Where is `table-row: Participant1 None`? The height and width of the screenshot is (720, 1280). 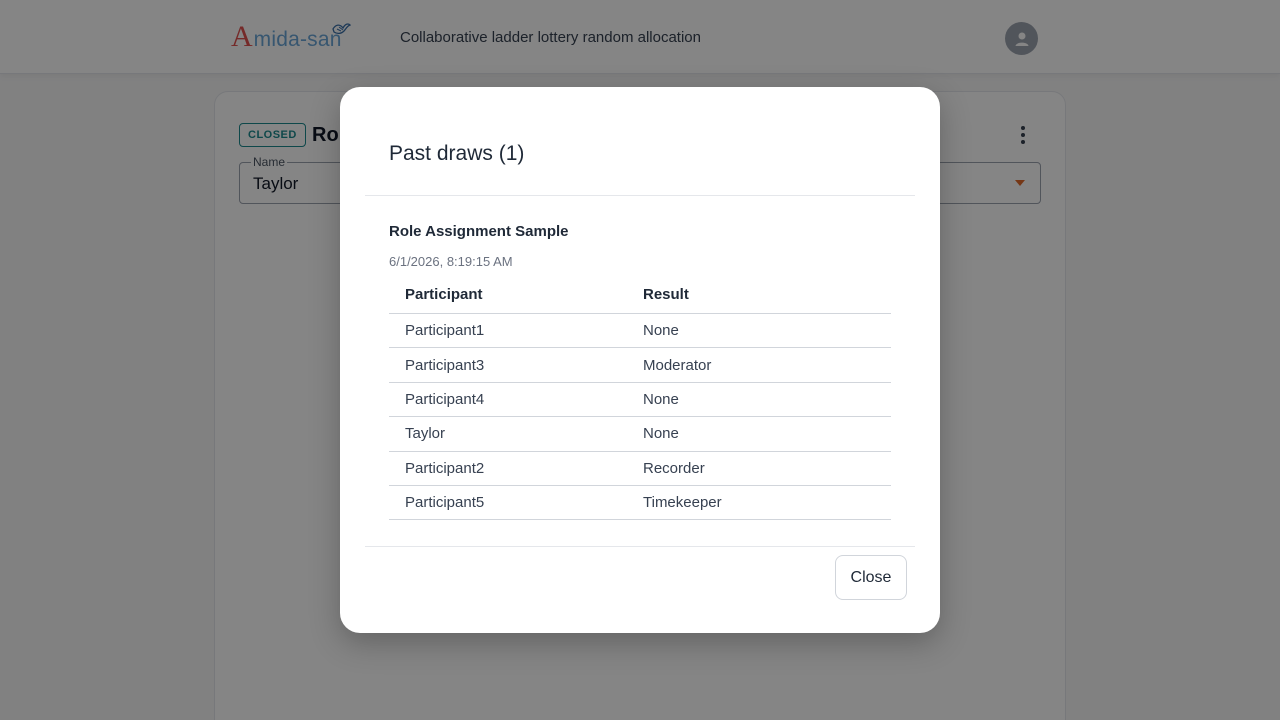 table-row: Participant1 None is located at coordinates (640, 331).